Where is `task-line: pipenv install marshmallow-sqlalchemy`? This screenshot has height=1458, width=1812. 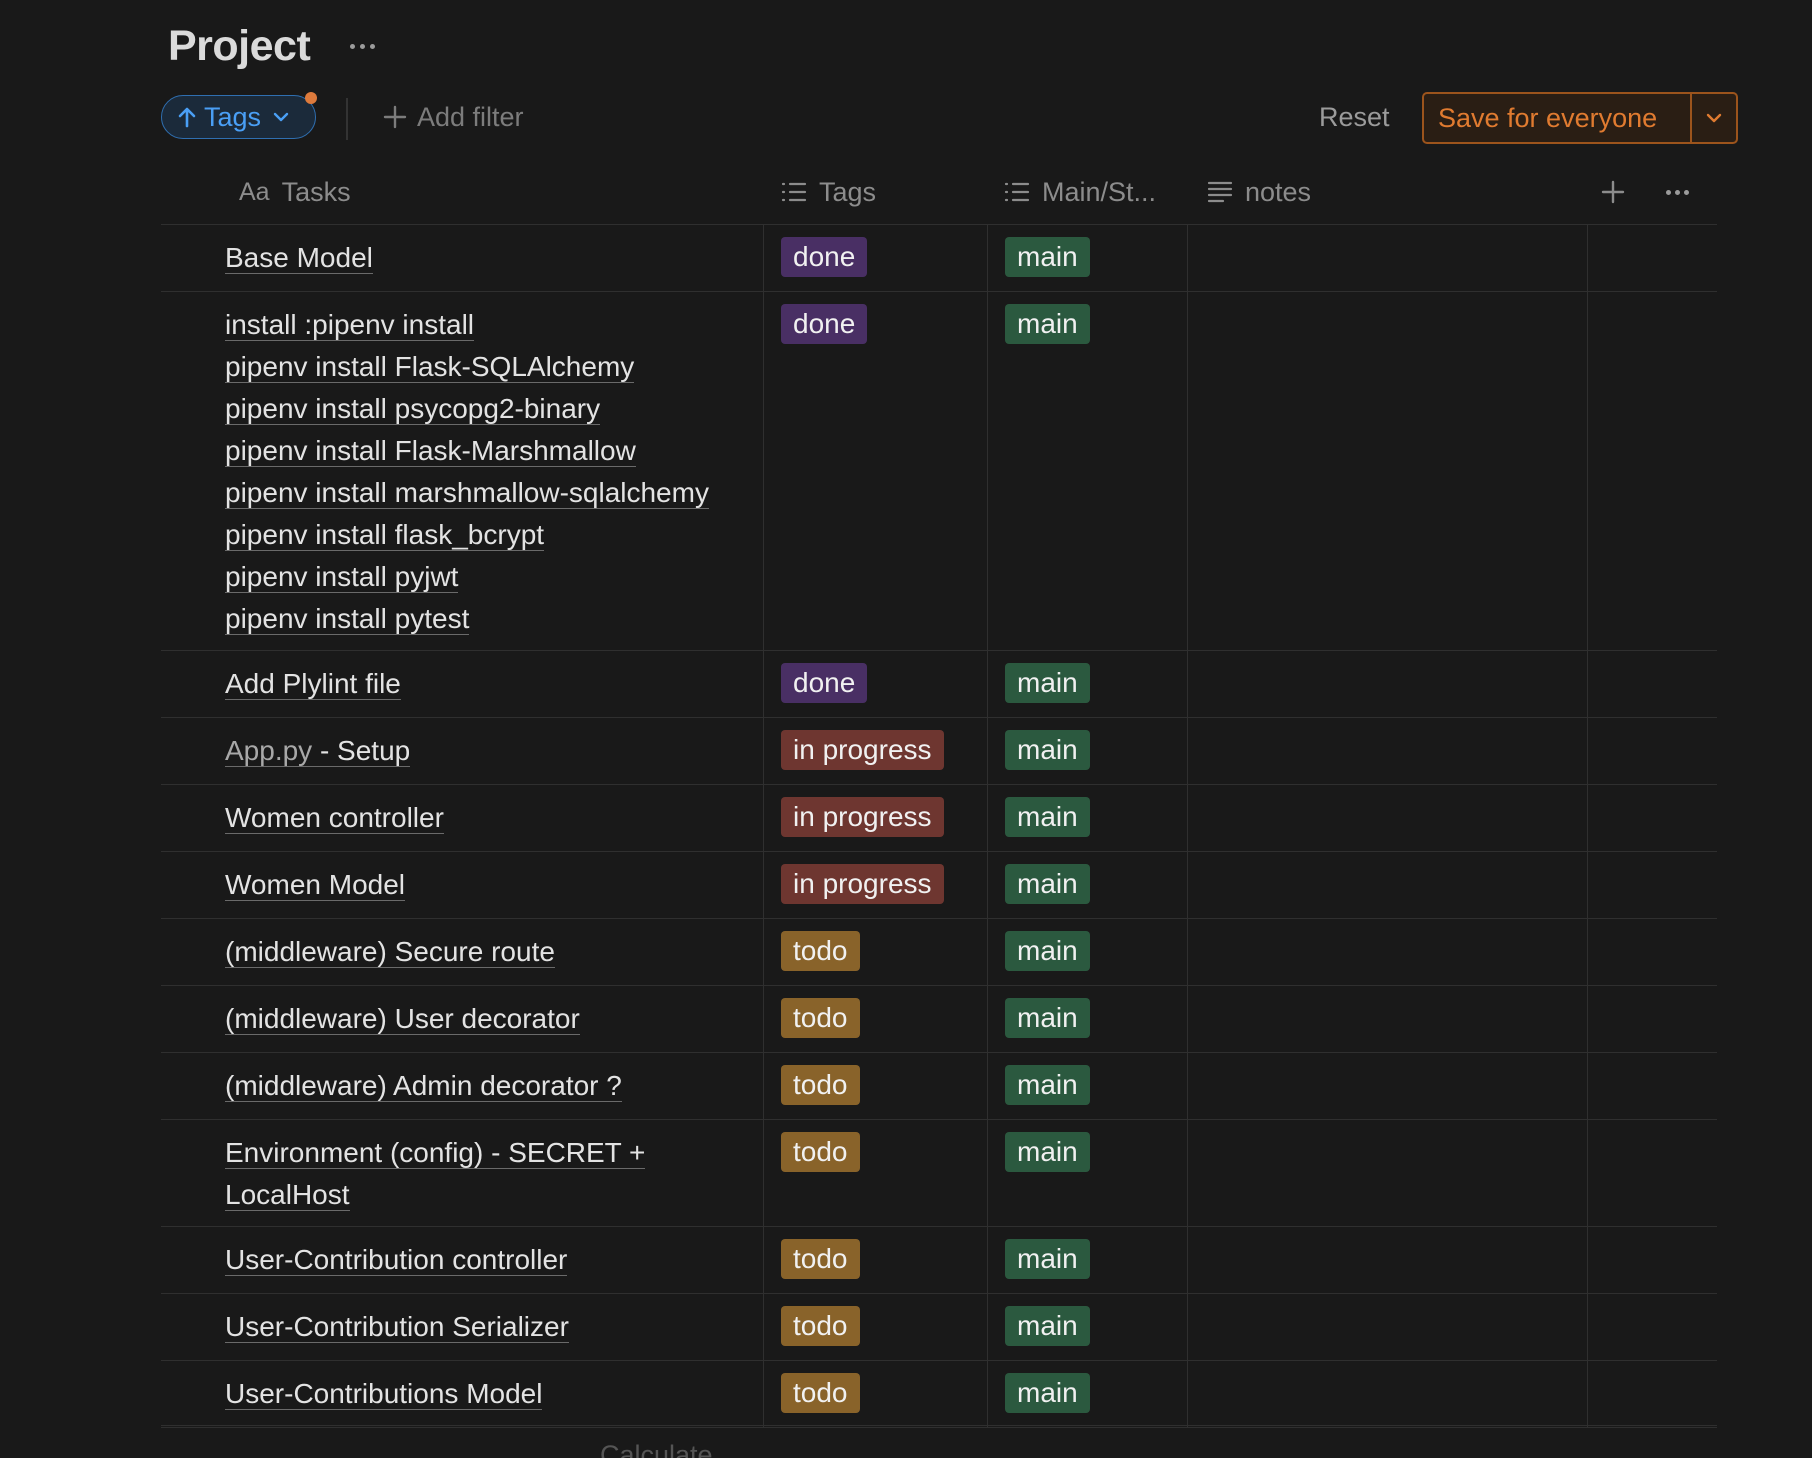
task-line: pipenv install marshmallow-sqlalchemy is located at coordinates (467, 493).